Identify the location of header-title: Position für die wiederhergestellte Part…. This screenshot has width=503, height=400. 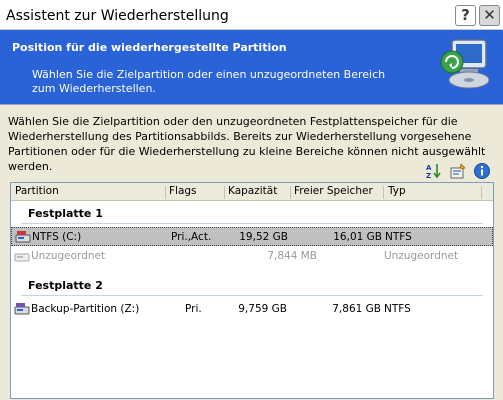
(149, 47).